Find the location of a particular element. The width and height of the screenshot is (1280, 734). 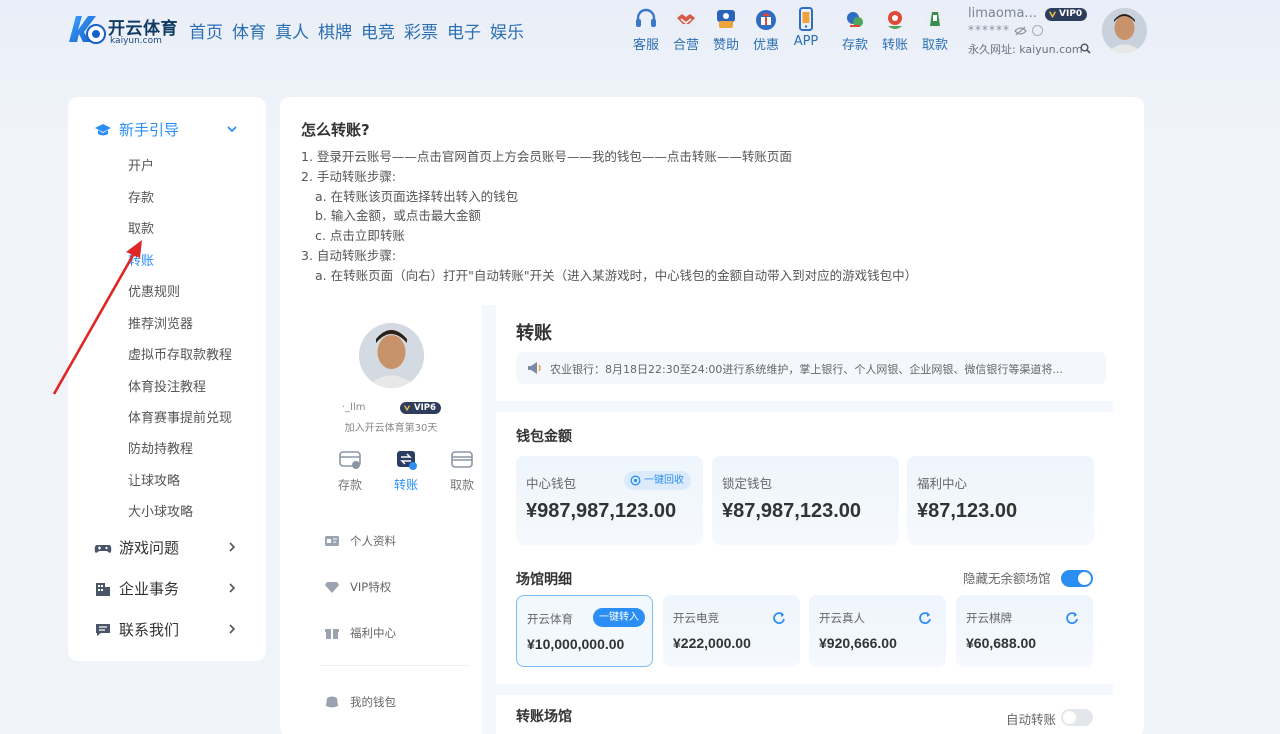

transfer-icon is located at coordinates (895, 19).